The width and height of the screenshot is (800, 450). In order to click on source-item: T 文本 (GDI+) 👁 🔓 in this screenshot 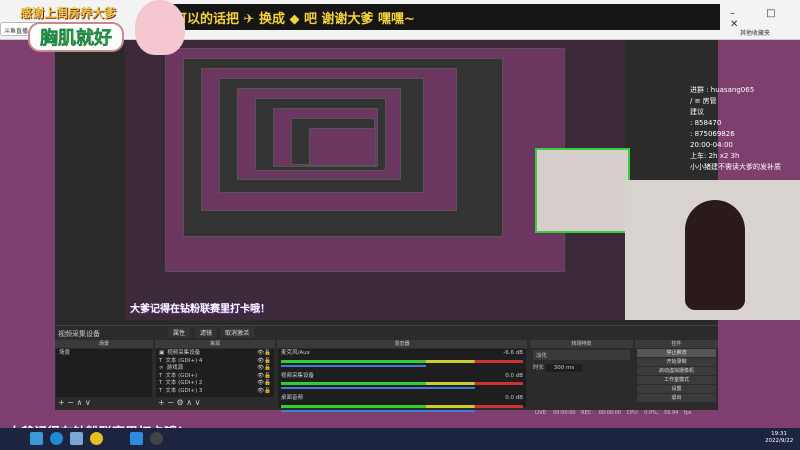, I will do `click(215, 377)`.